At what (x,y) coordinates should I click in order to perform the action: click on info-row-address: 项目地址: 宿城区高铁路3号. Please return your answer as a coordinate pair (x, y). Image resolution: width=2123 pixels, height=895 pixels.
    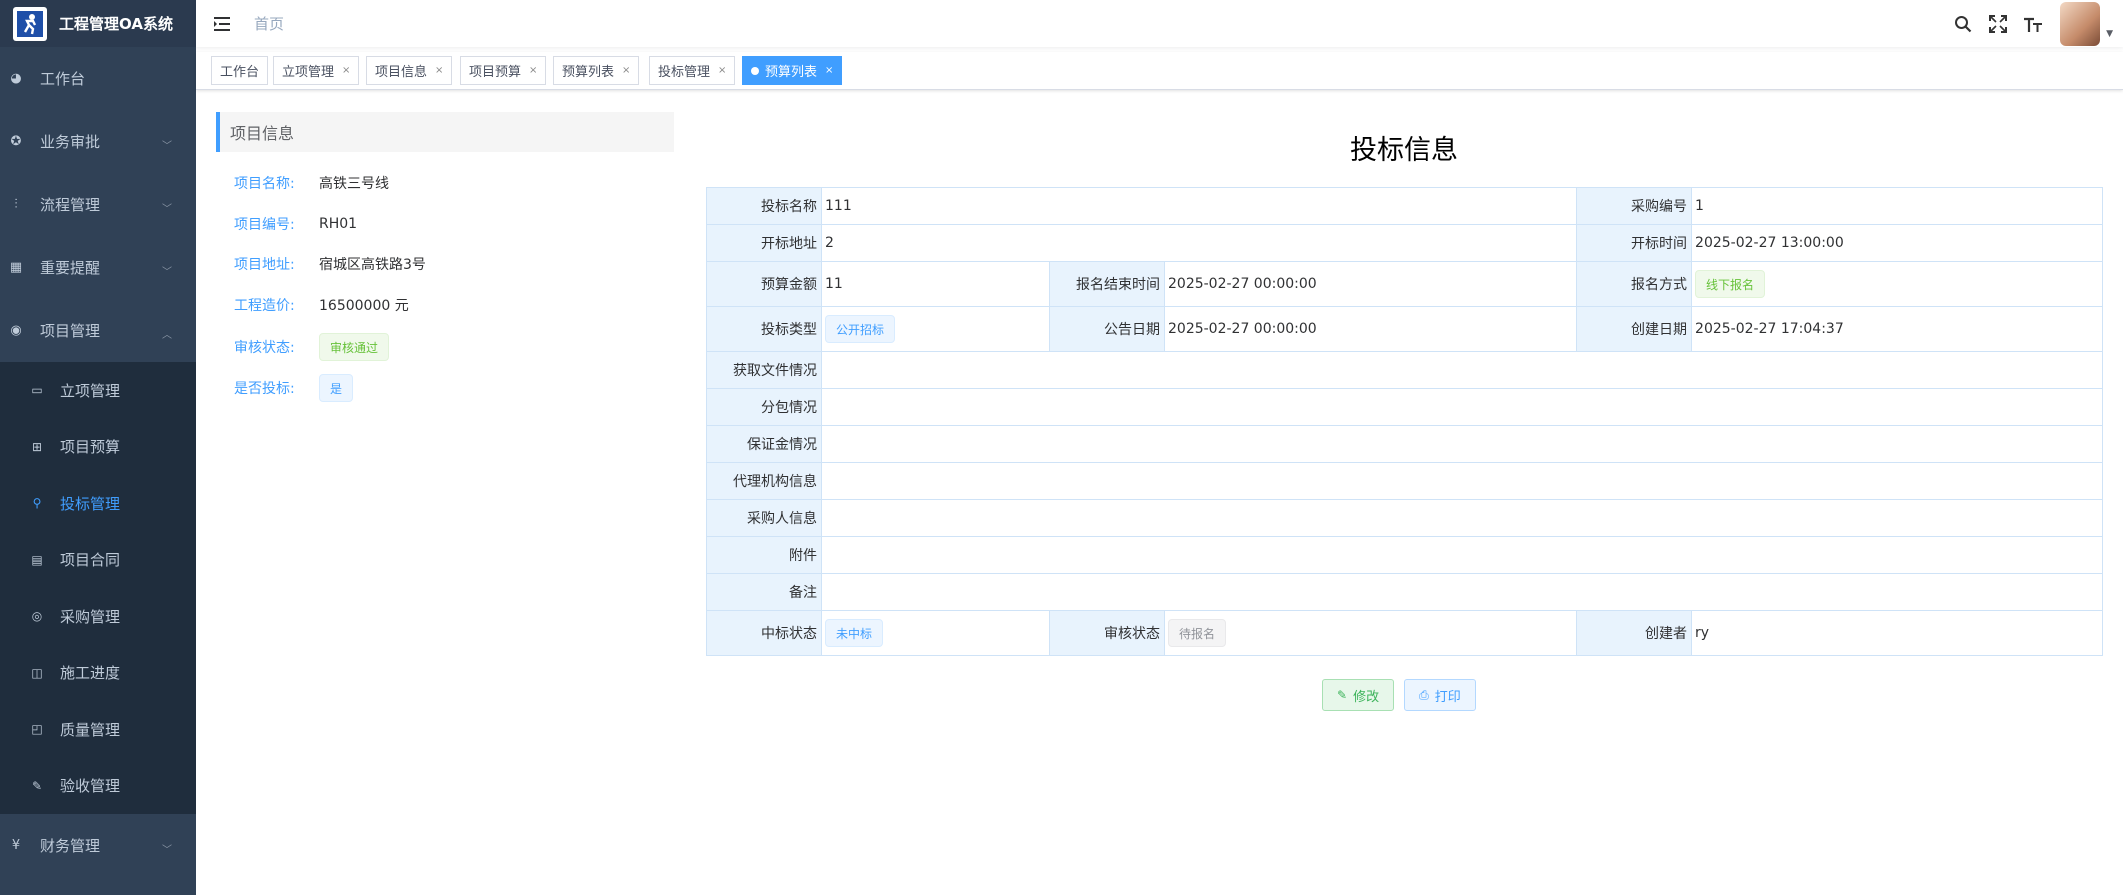
    Looking at the image, I should click on (330, 264).